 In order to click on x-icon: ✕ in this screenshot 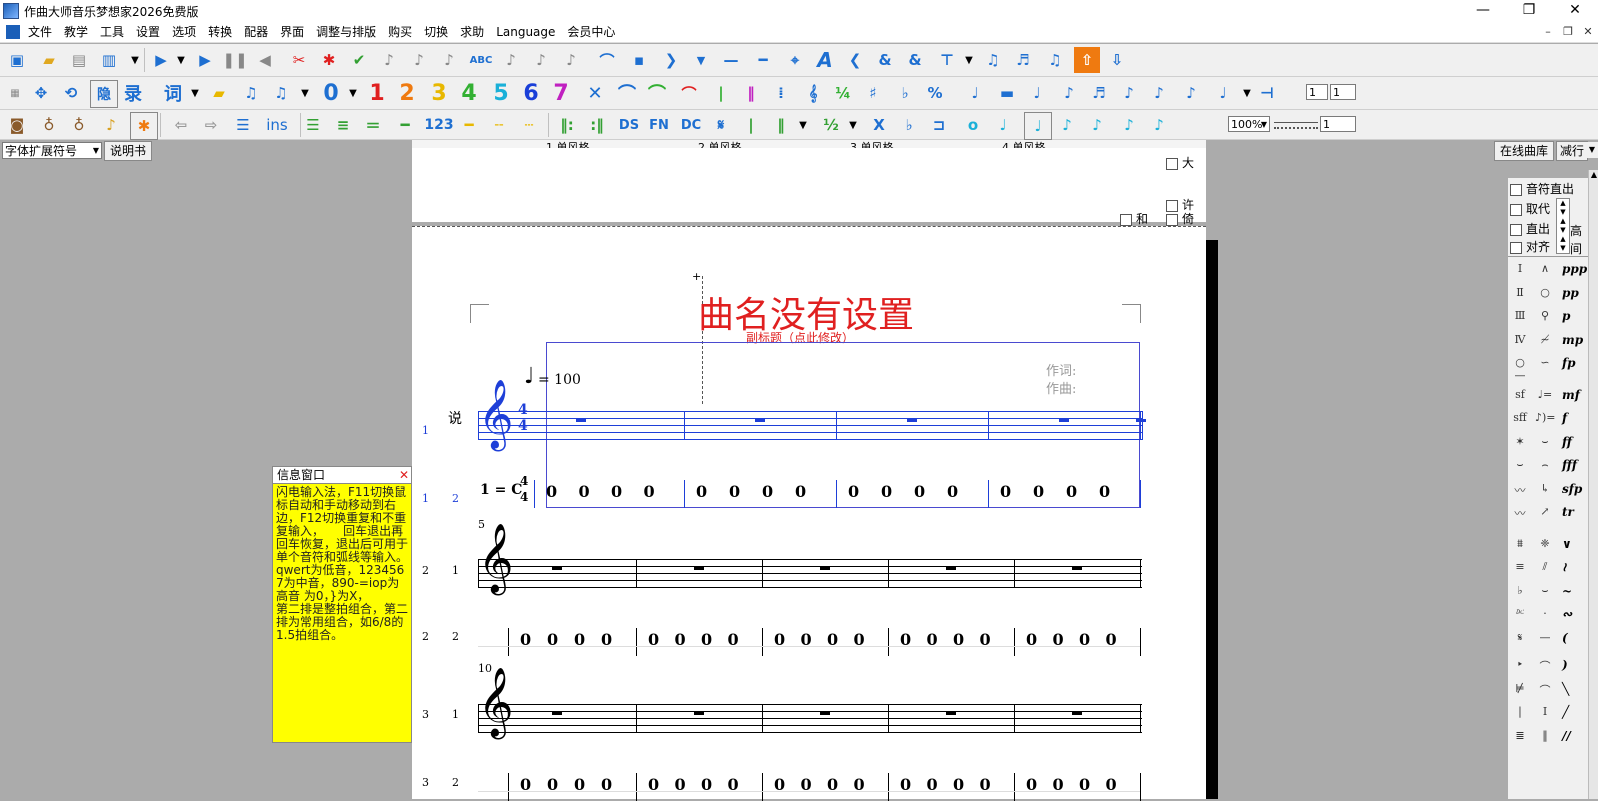, I will do `click(595, 93)`.